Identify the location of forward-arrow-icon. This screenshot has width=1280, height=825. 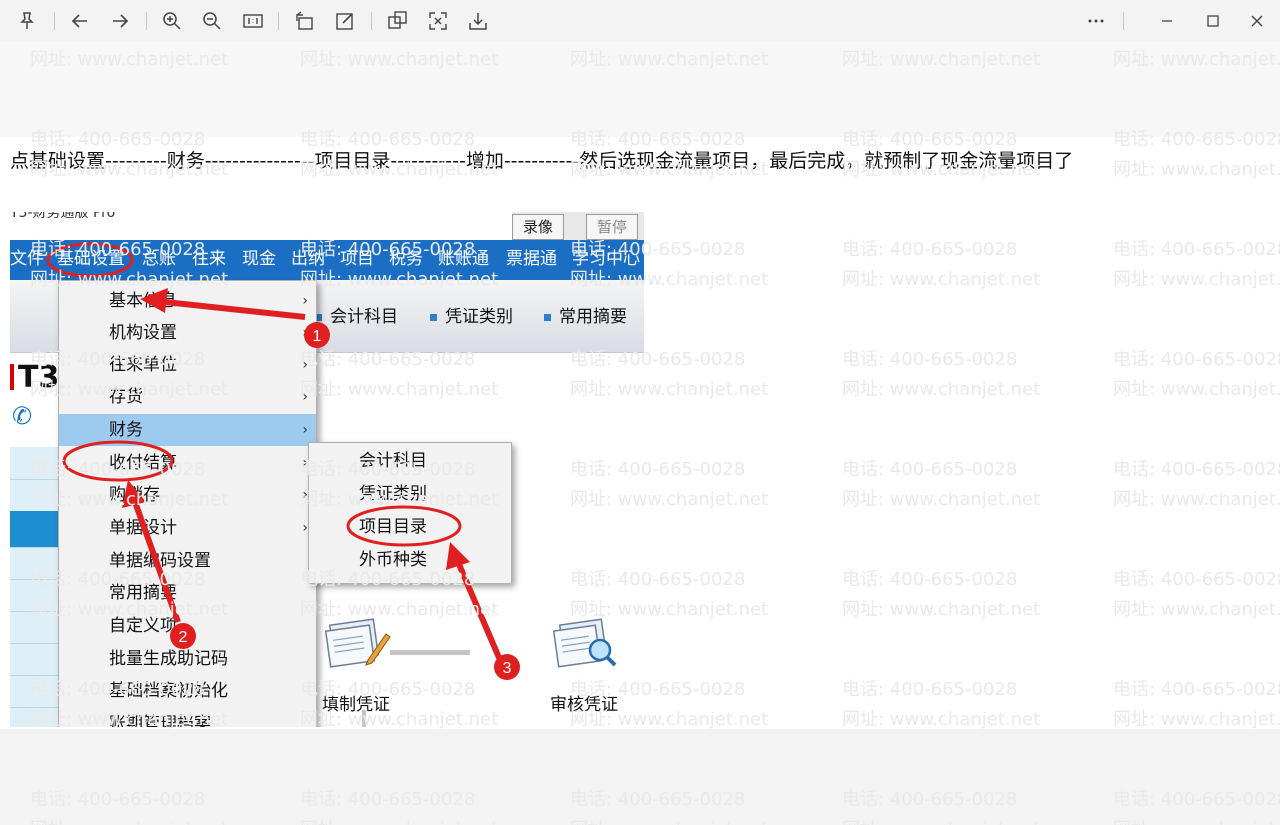
(120, 21).